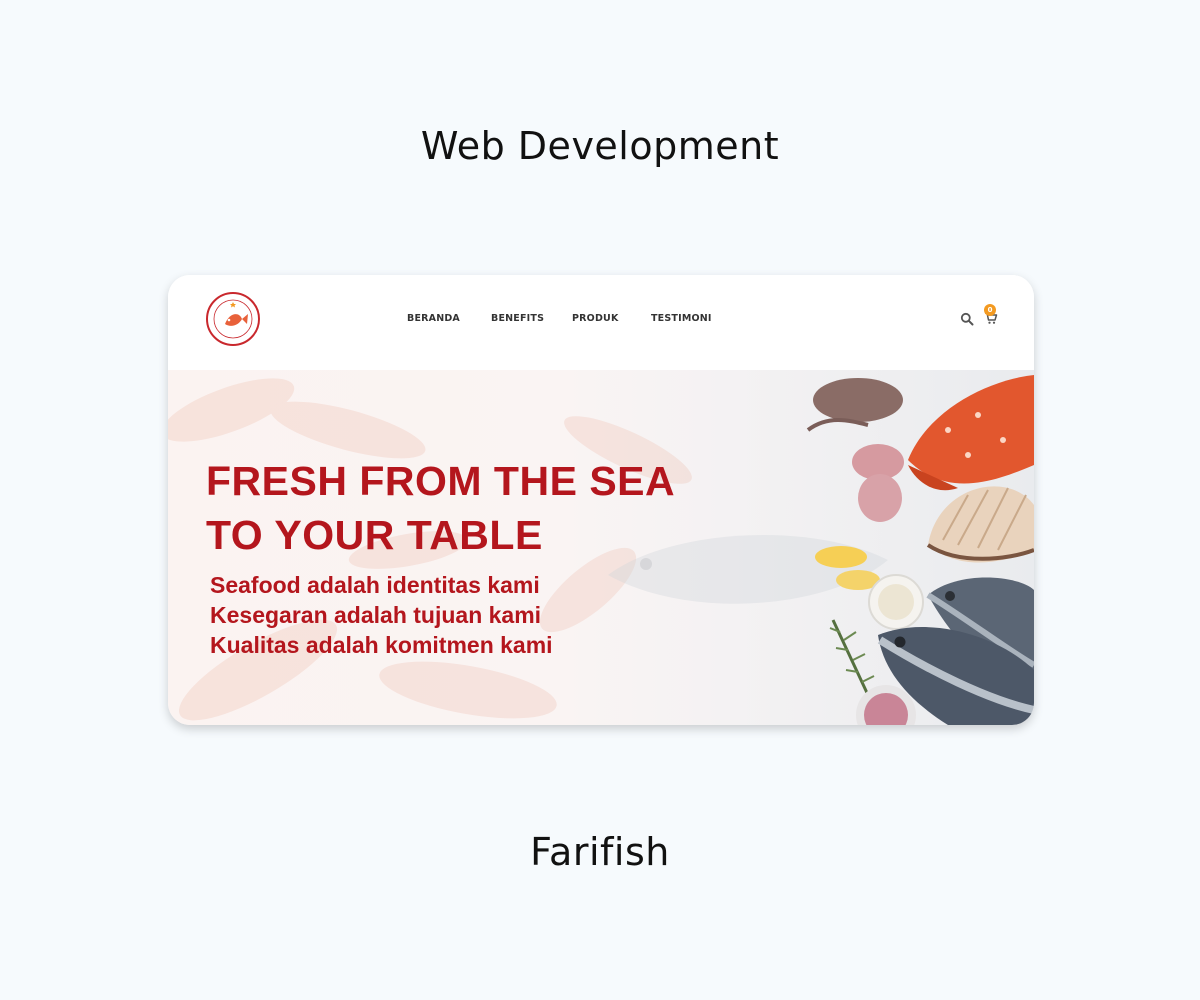 This screenshot has height=1000, width=1200. What do you see at coordinates (600, 852) in the screenshot?
I see `project-caption: Farifish` at bounding box center [600, 852].